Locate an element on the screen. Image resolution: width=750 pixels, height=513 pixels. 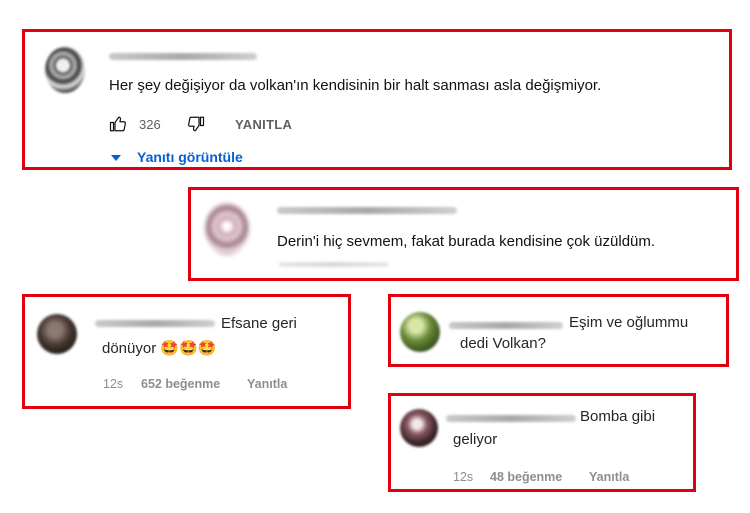
comment-text-line2: geliyor is located at coordinates (475, 439).